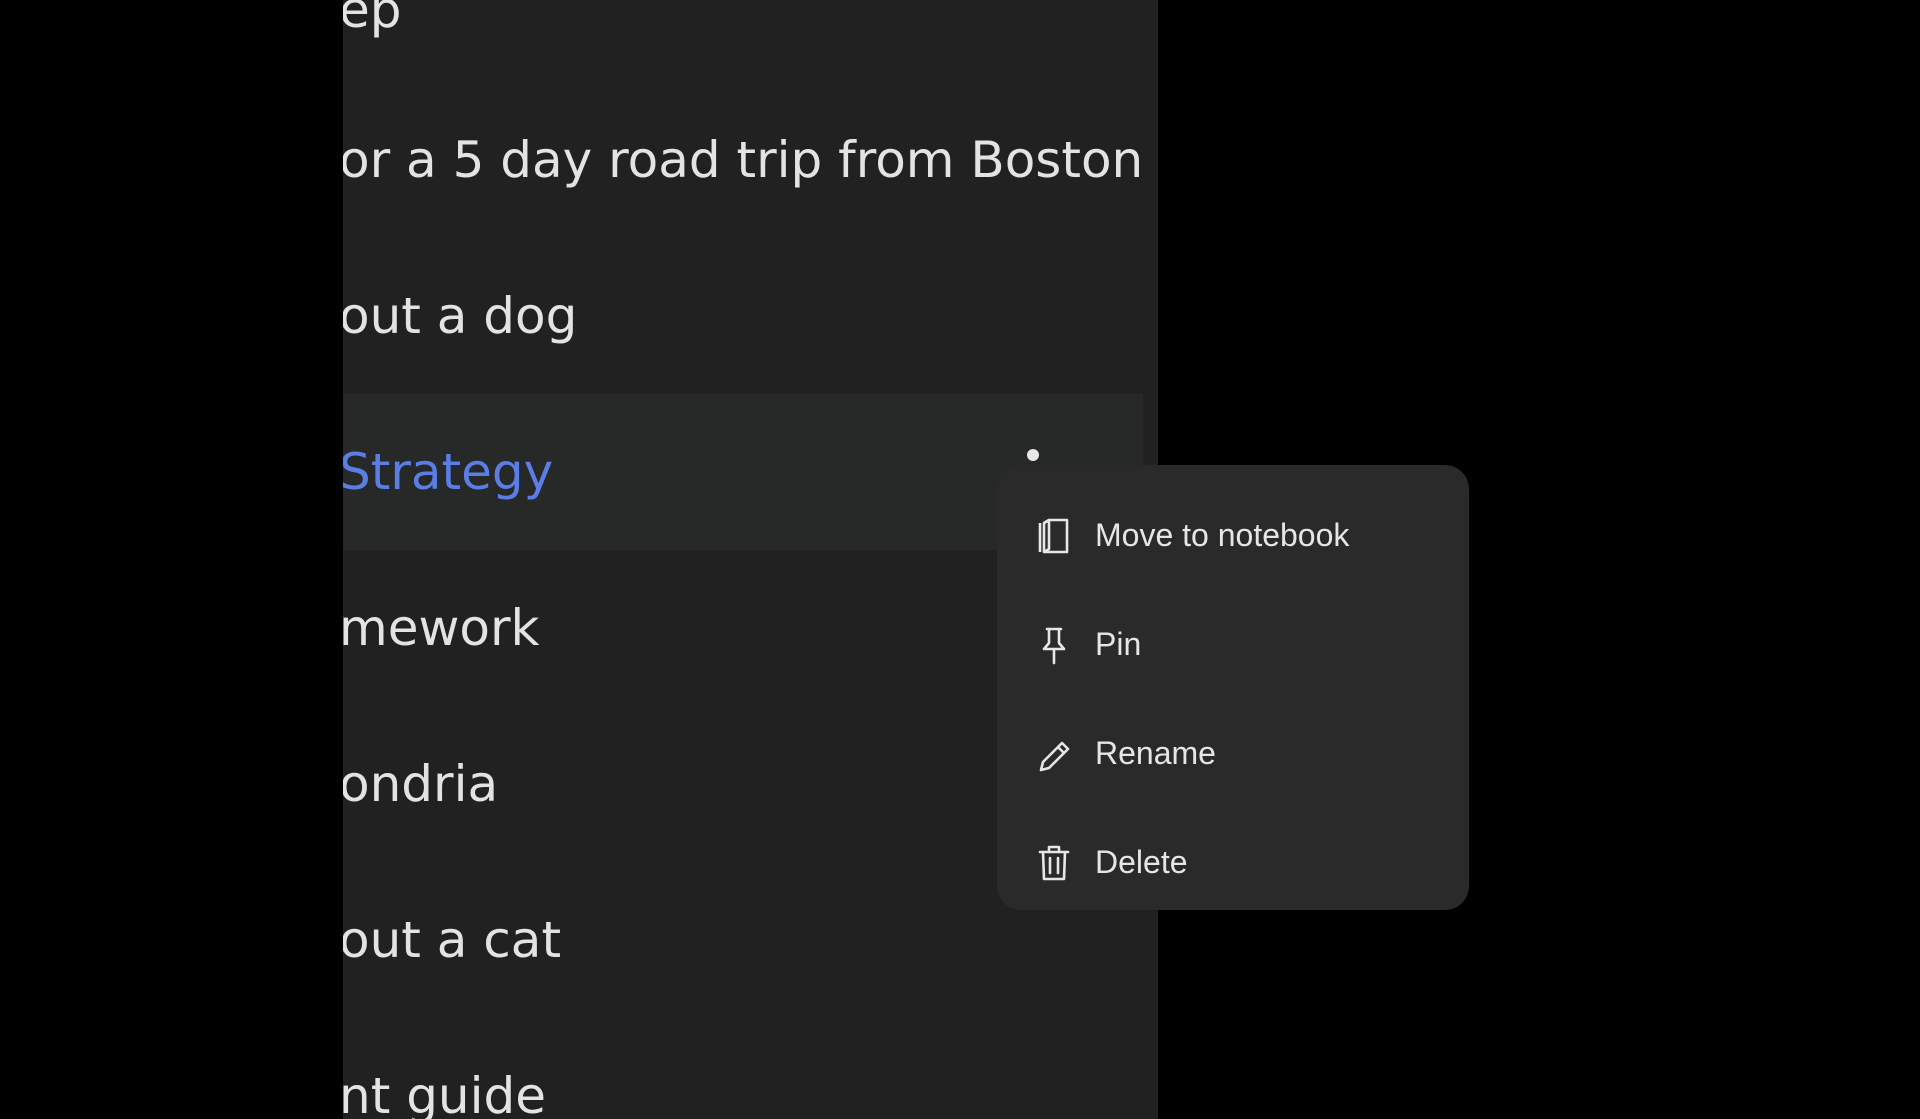  What do you see at coordinates (1233, 644) in the screenshot?
I see `menu-item-pin: Pin` at bounding box center [1233, 644].